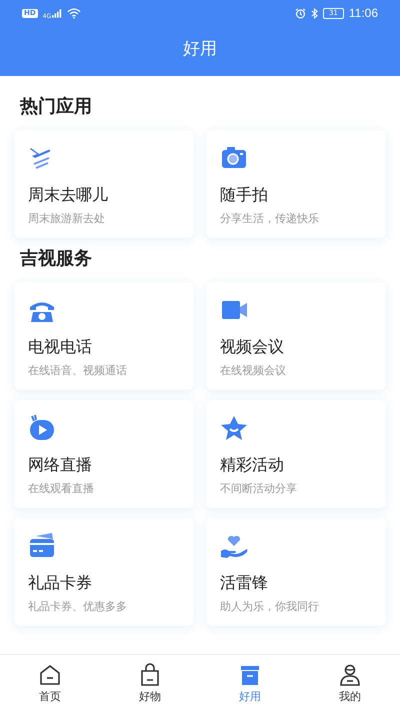  Describe the element at coordinates (253, 370) in the screenshot. I see `card-subtitle: 在线视频会议` at that location.